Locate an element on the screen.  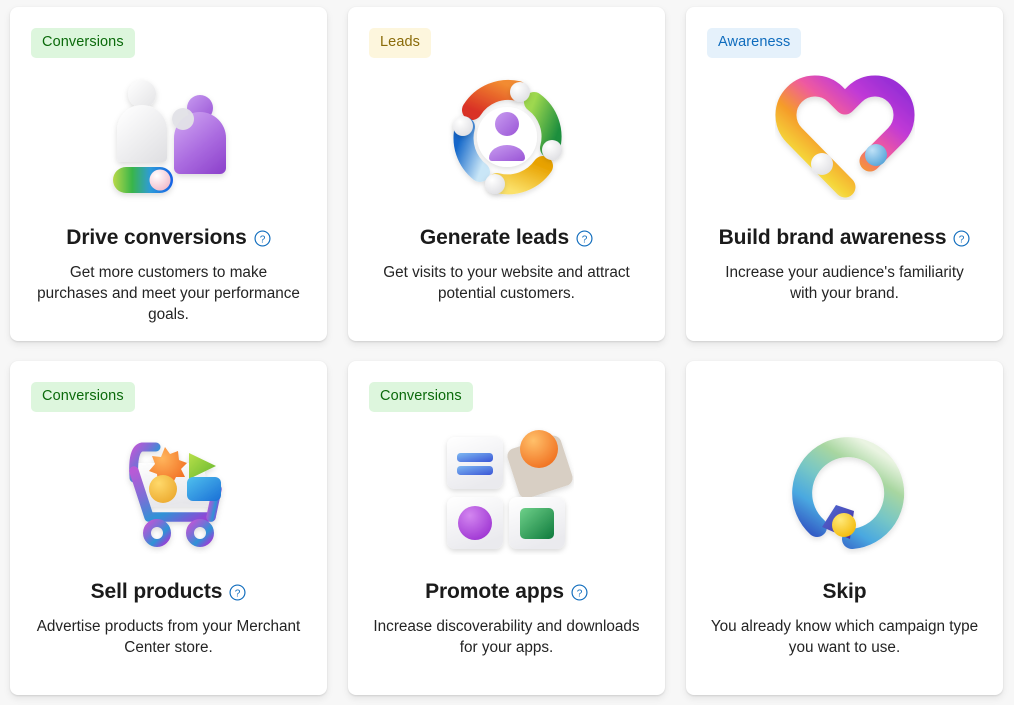
card-title-row: Sell products ? is located at coordinates (169, 592).